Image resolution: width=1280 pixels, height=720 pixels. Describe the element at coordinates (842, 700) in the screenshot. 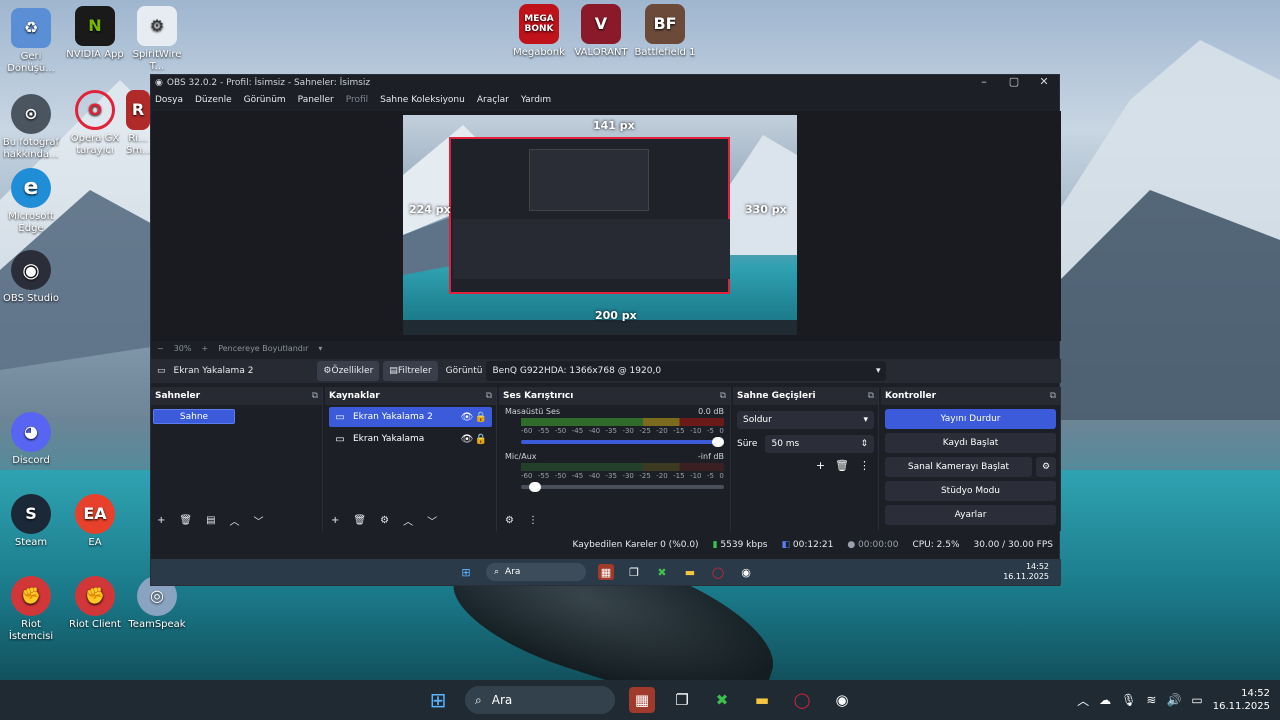

I see `obs-taskbar-icon: ◉` at that location.